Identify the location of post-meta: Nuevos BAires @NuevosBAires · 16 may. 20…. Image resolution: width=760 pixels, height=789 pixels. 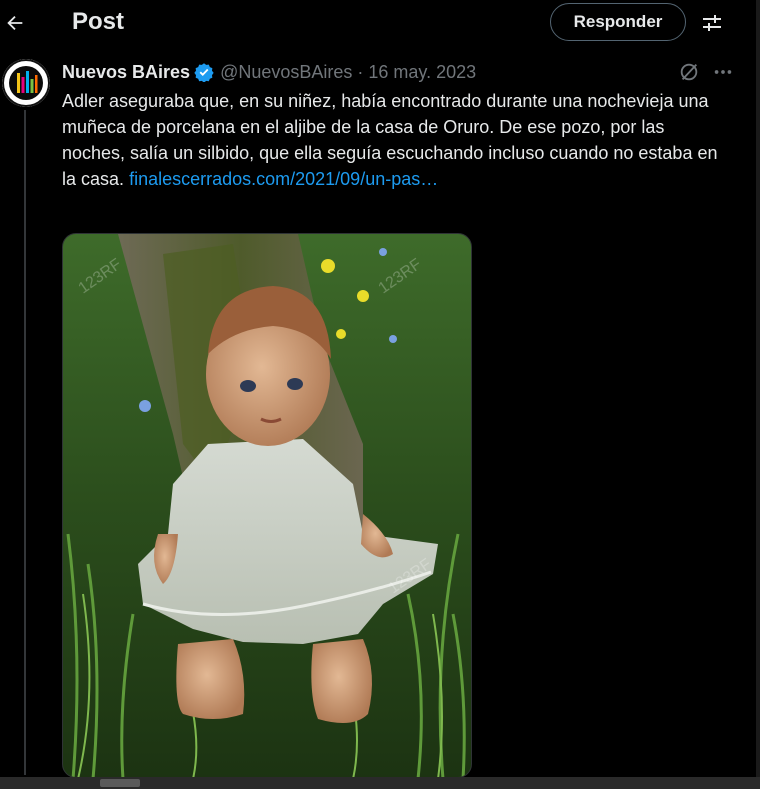
(269, 72).